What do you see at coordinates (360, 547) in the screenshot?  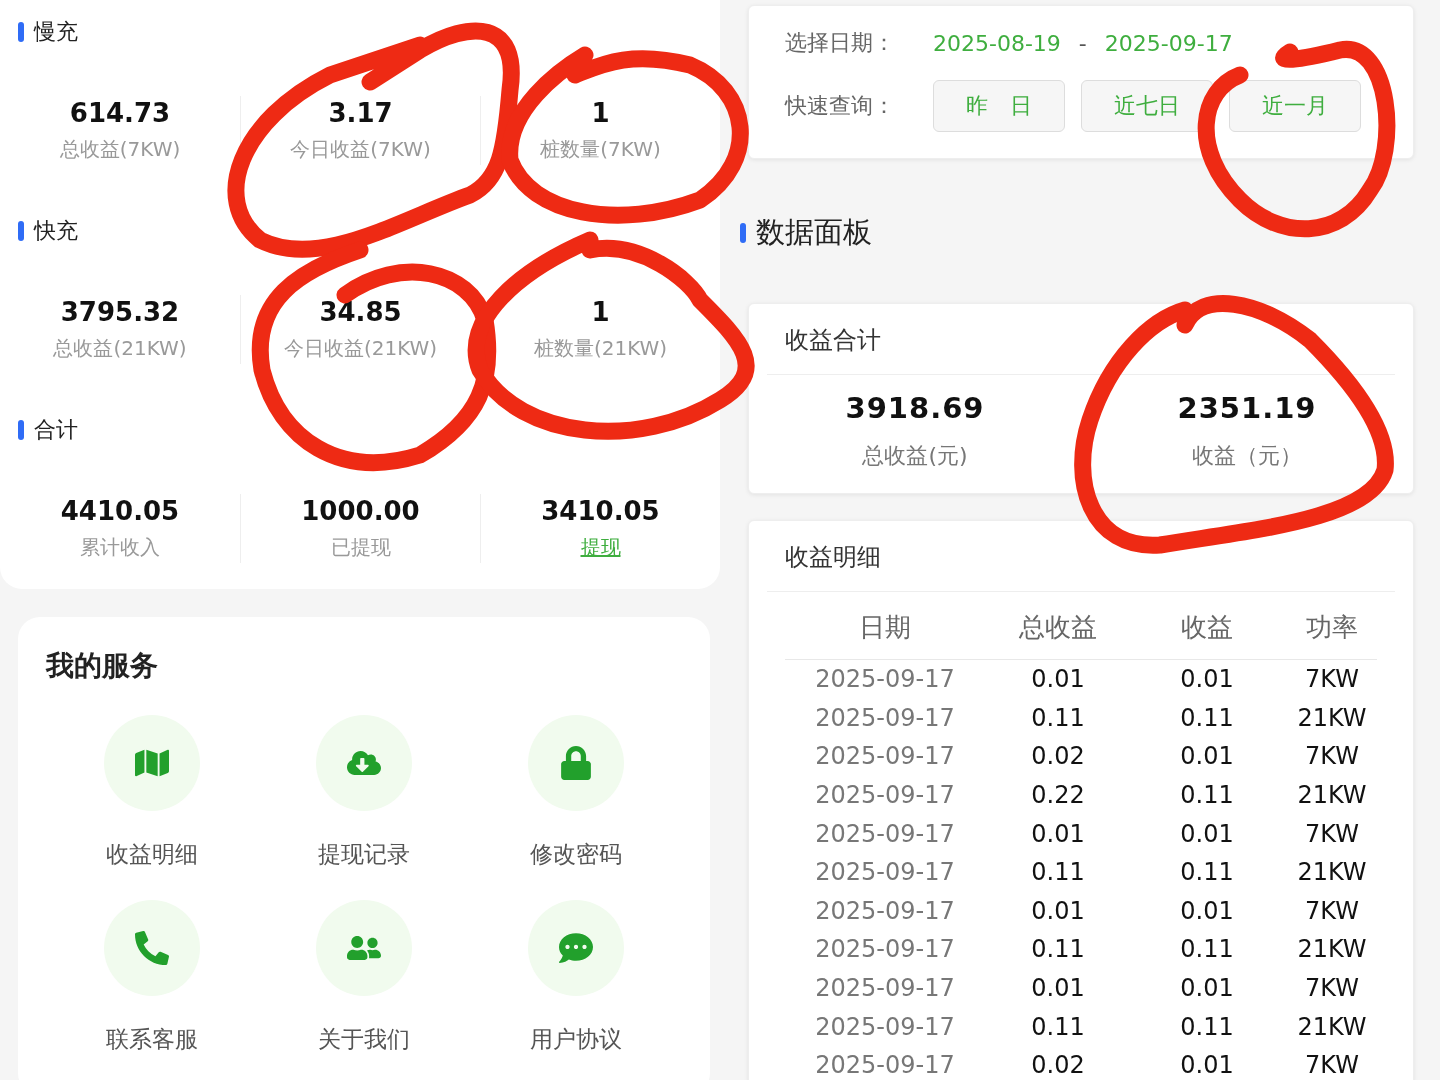 I see `stat-label: 已提现` at bounding box center [360, 547].